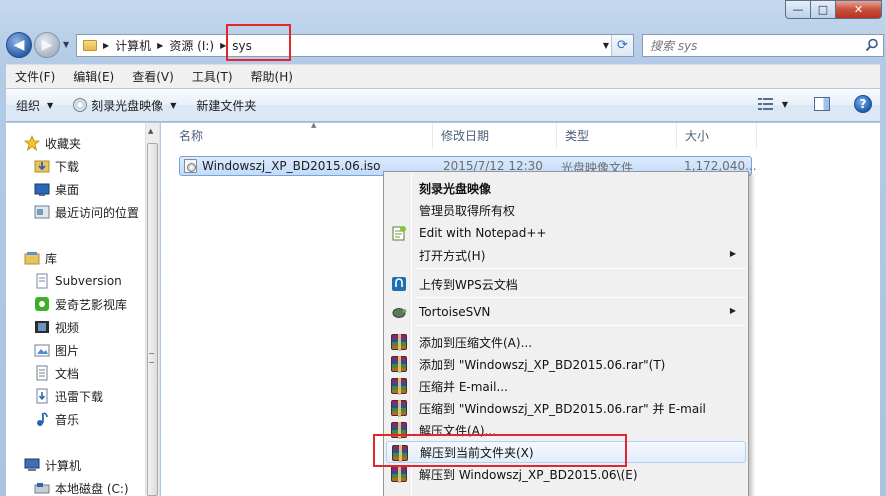 The image size is (886, 496). I want to click on library-icon, so click(32, 258).